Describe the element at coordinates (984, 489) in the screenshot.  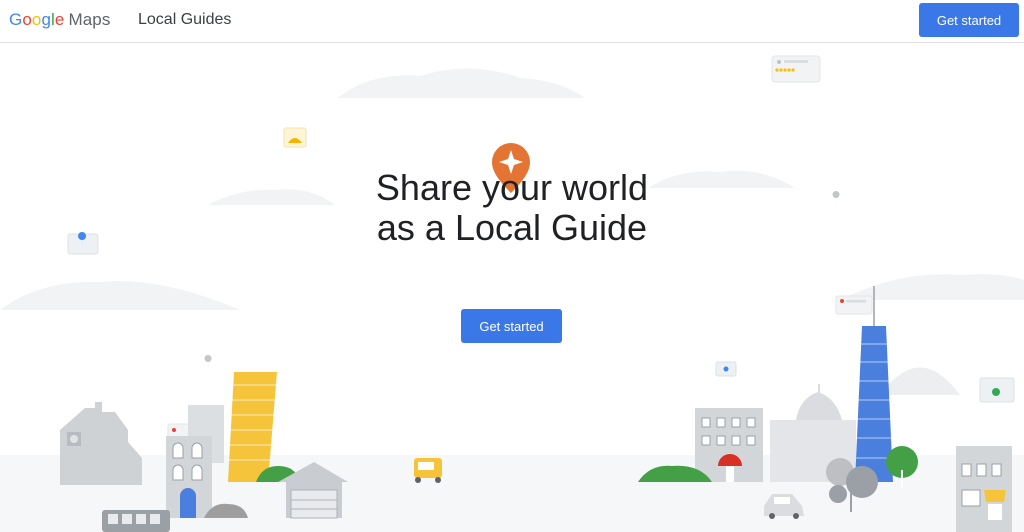
I see `shop-building` at that location.